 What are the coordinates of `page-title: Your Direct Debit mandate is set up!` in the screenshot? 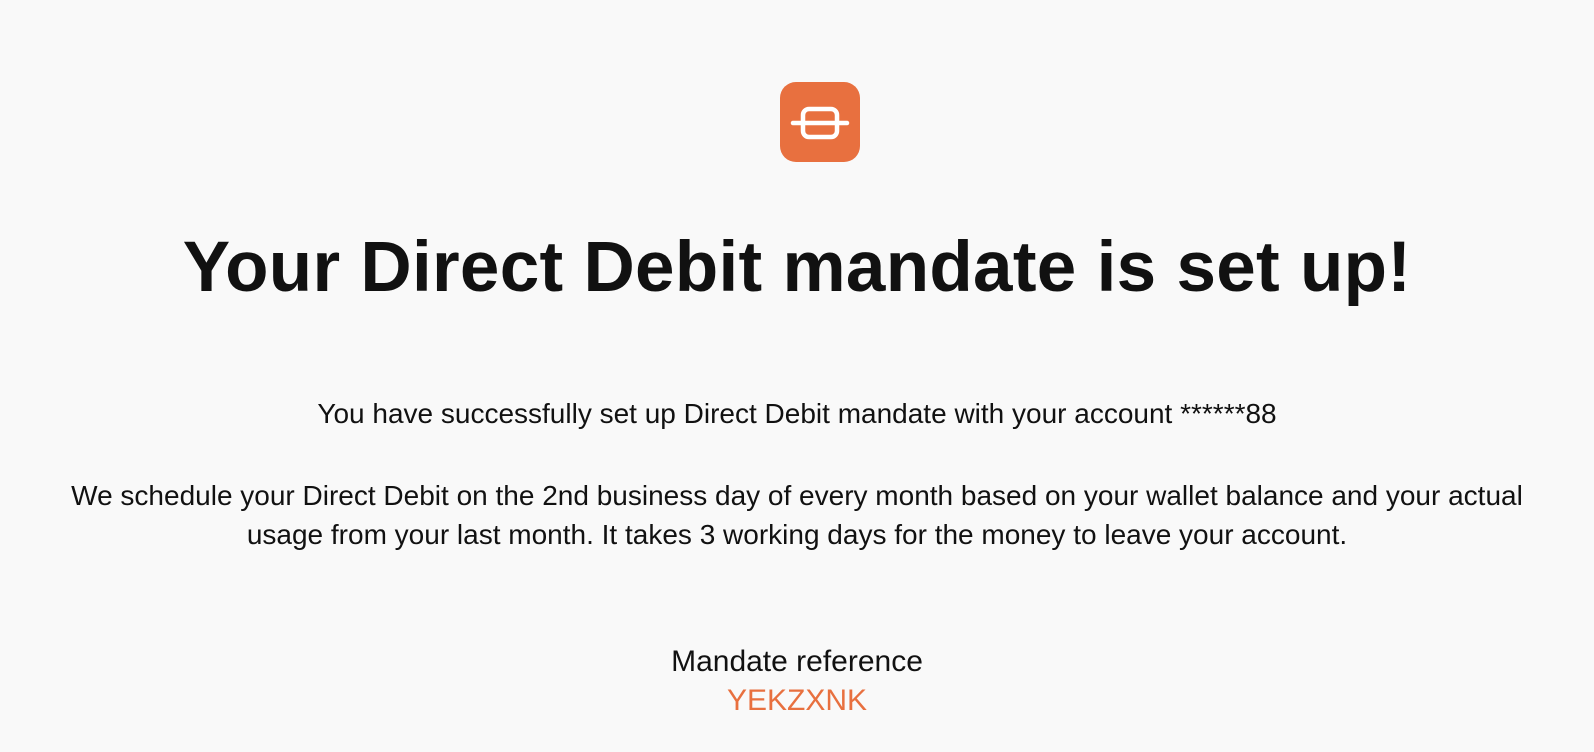 It's located at (797, 267).